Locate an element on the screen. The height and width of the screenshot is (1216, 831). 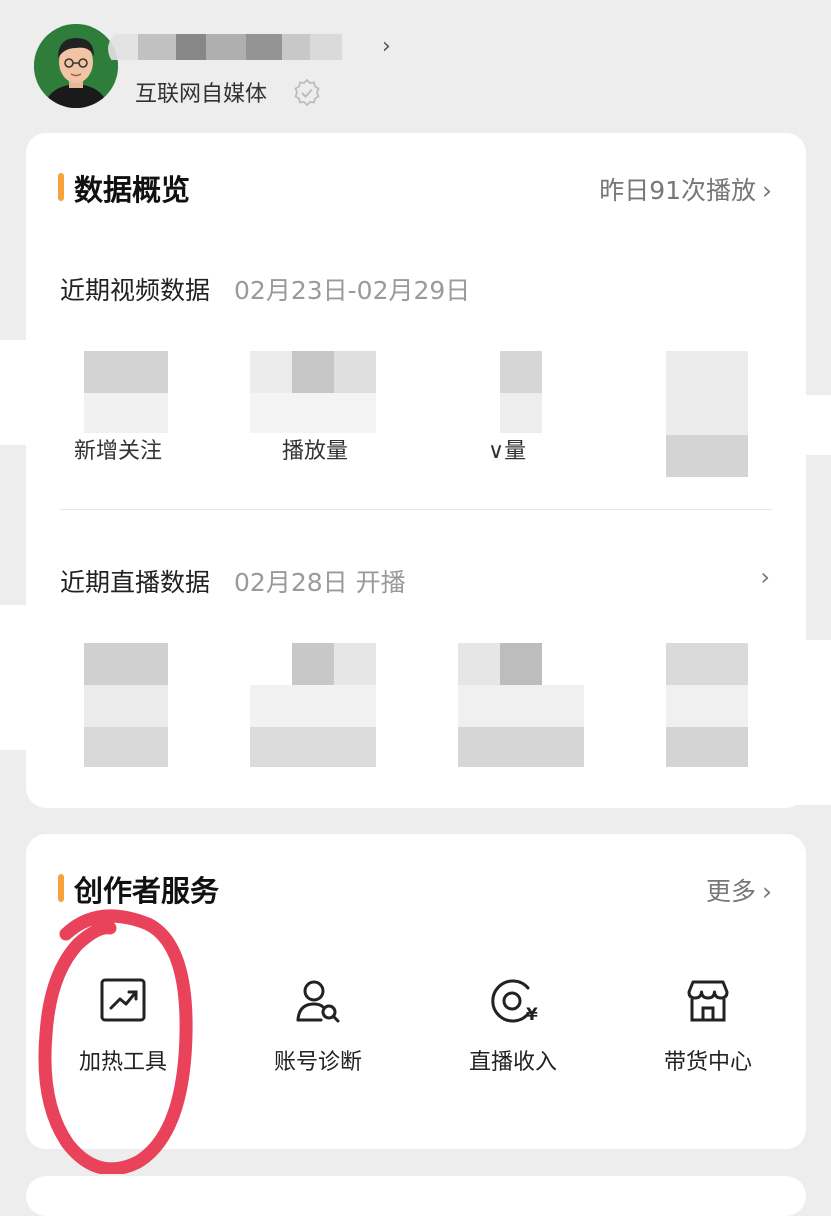
store-icon is located at coordinates (708, 1001).